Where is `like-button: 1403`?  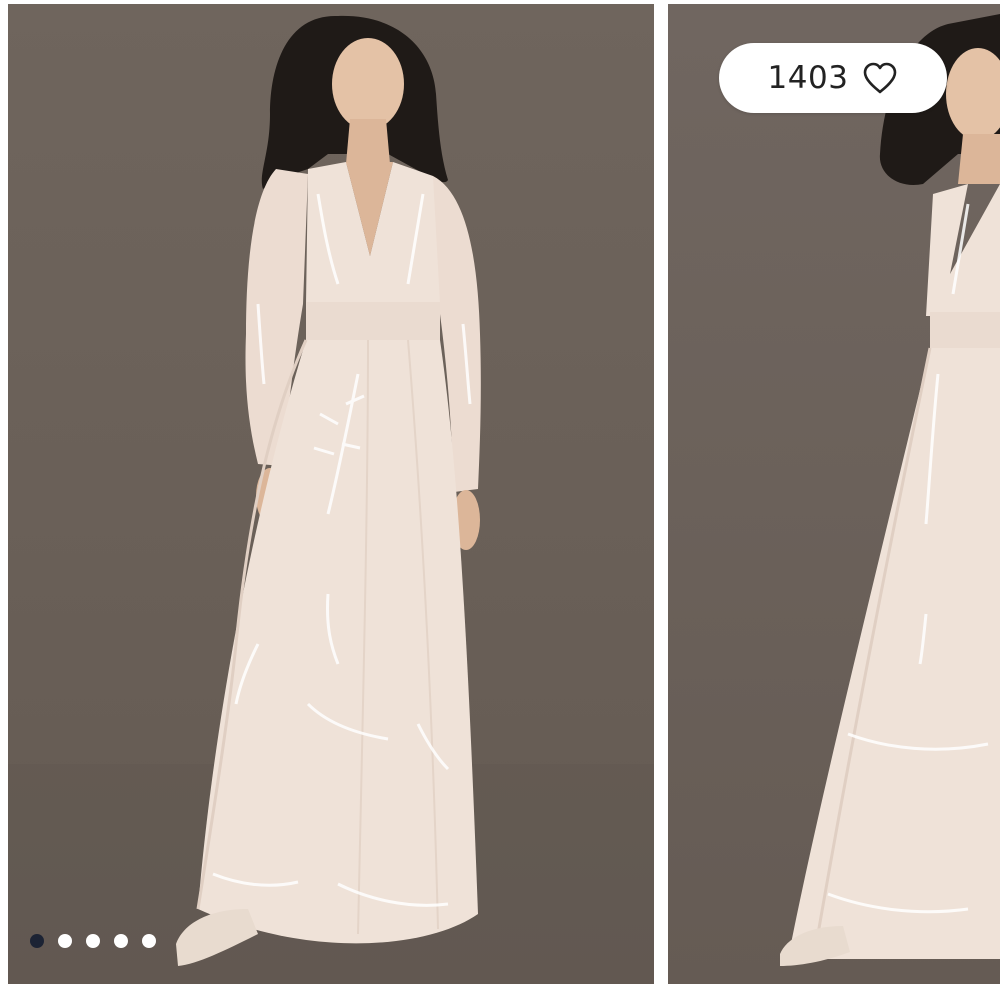 like-button: 1403 is located at coordinates (833, 78).